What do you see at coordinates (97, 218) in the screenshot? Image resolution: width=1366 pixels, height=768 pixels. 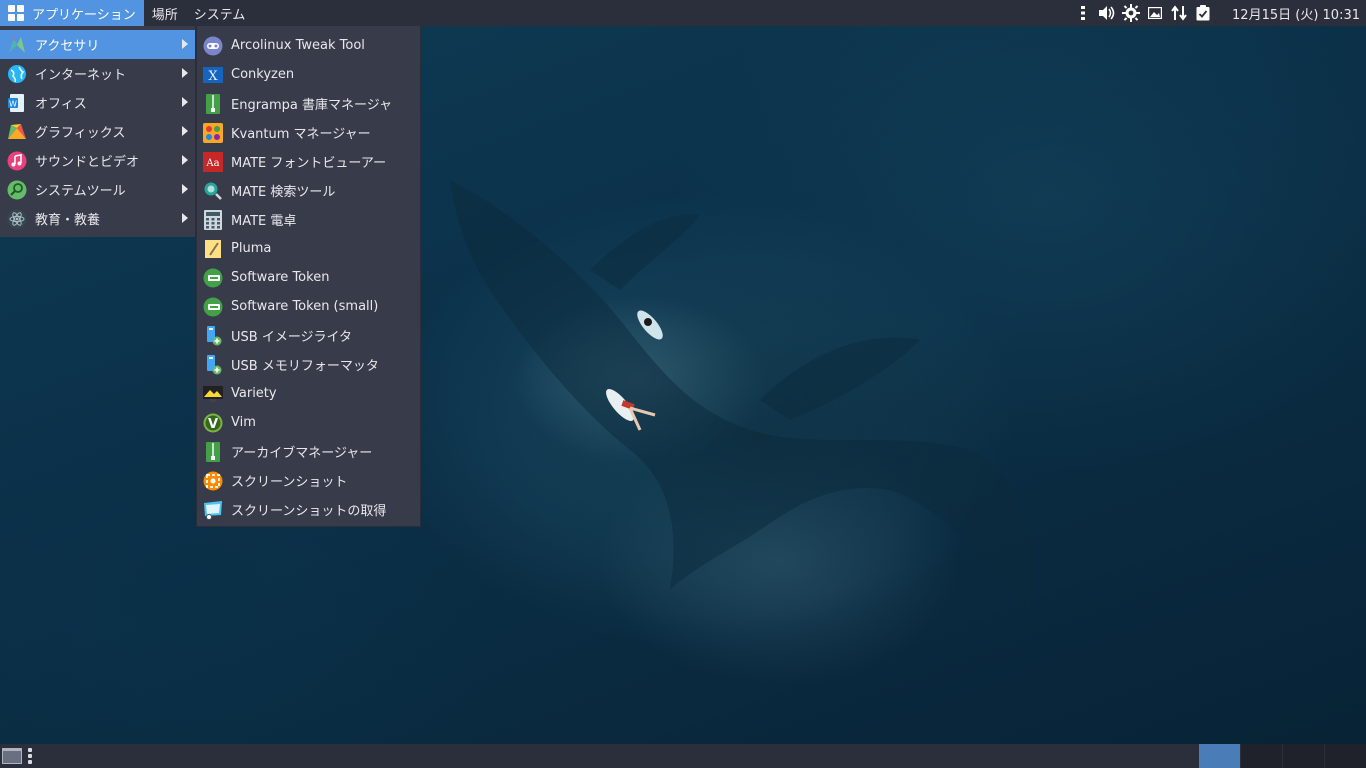 I see `menu-item-education: 教育・教養` at bounding box center [97, 218].